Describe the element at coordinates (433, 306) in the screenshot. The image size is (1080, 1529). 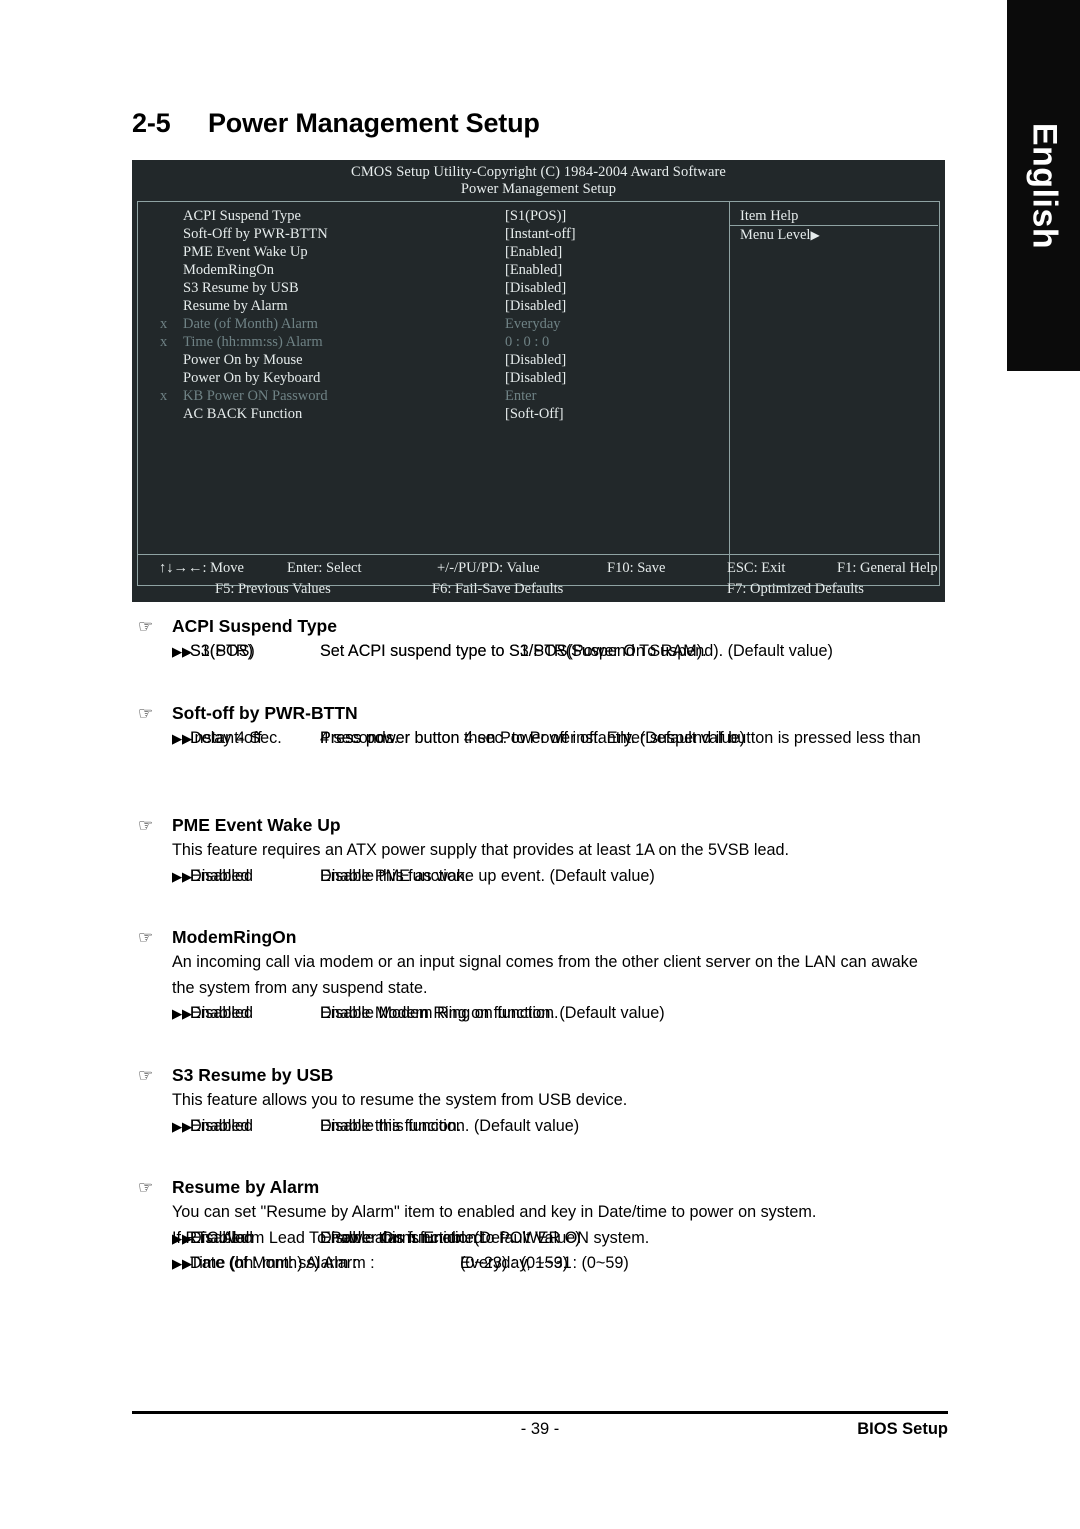
I see `bios-option-row: Resume by Alarm [Disabled]` at that location.